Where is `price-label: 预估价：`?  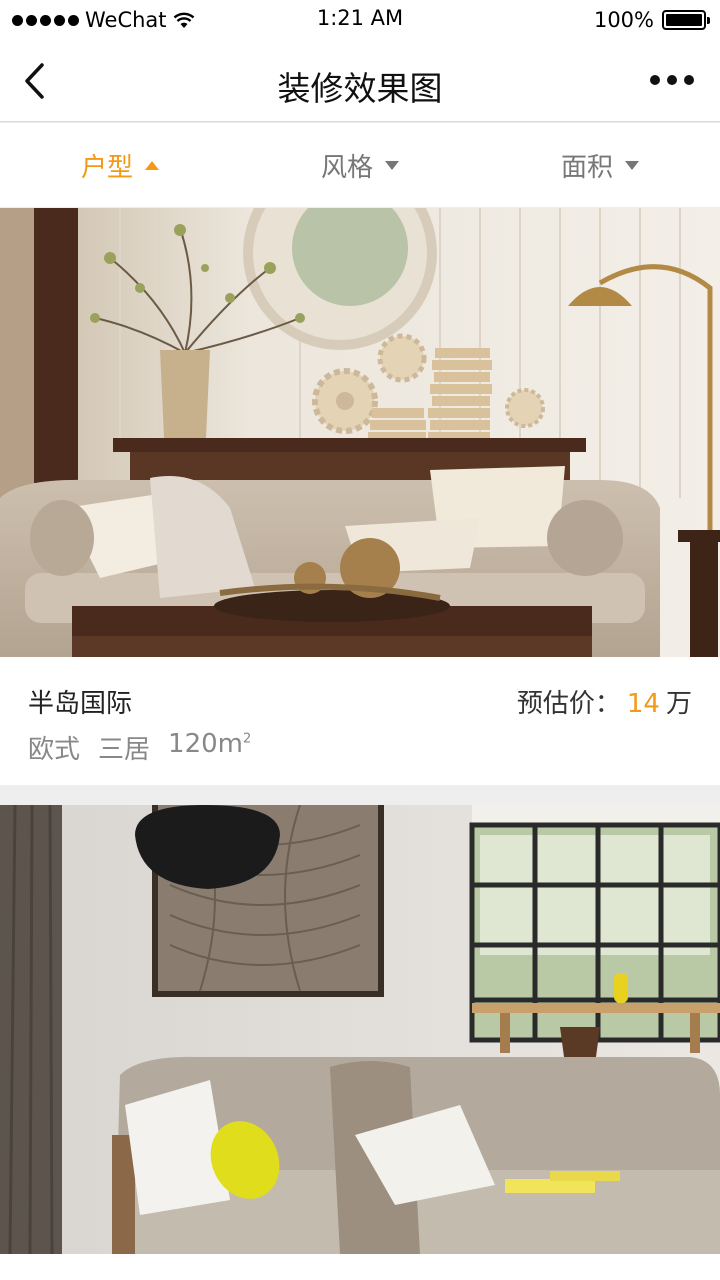 price-label: 预估价： is located at coordinates (568, 704).